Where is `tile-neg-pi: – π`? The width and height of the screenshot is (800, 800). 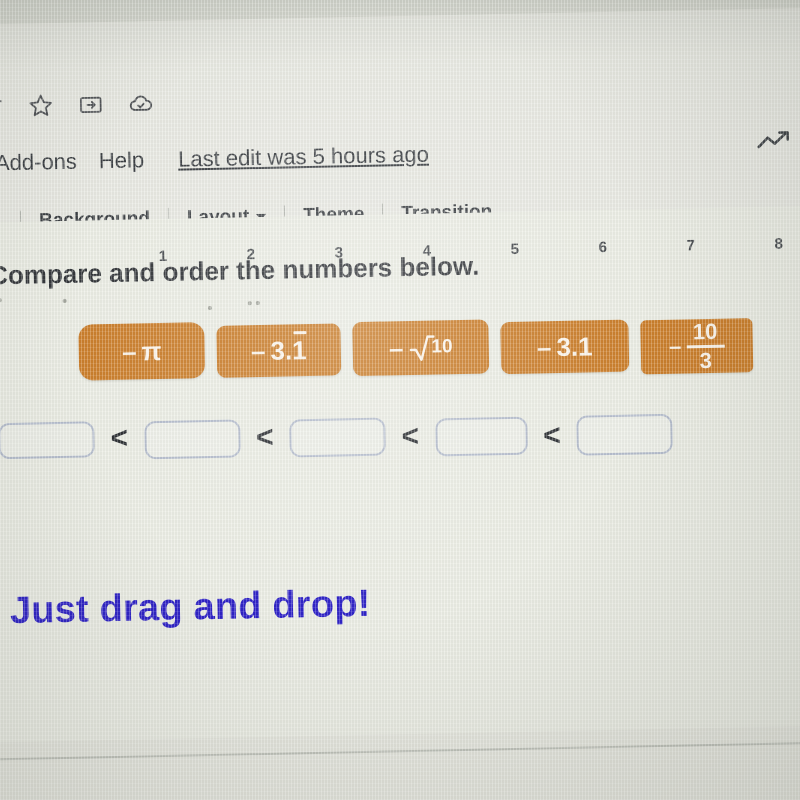 tile-neg-pi: – π is located at coordinates (142, 351).